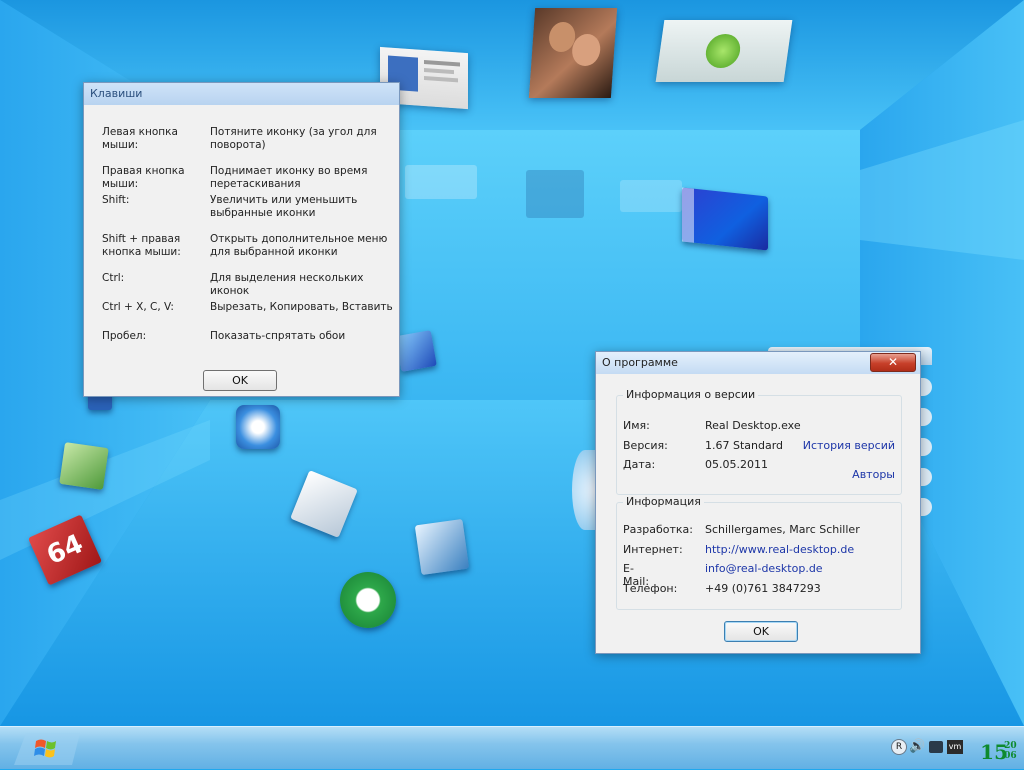 This screenshot has width=1024, height=770. What do you see at coordinates (645, 445) in the screenshot?
I see `version-label: Версия:` at bounding box center [645, 445].